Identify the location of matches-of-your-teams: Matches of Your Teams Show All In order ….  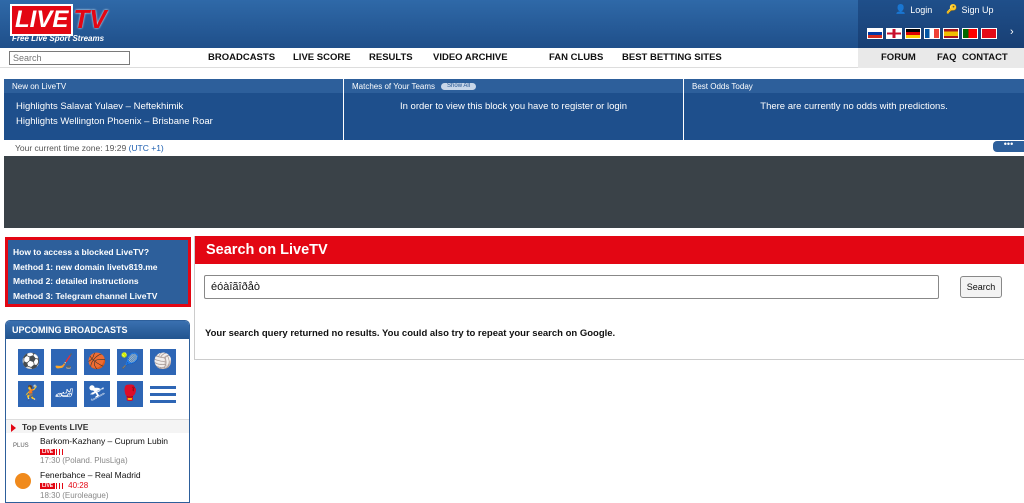
(513, 109).